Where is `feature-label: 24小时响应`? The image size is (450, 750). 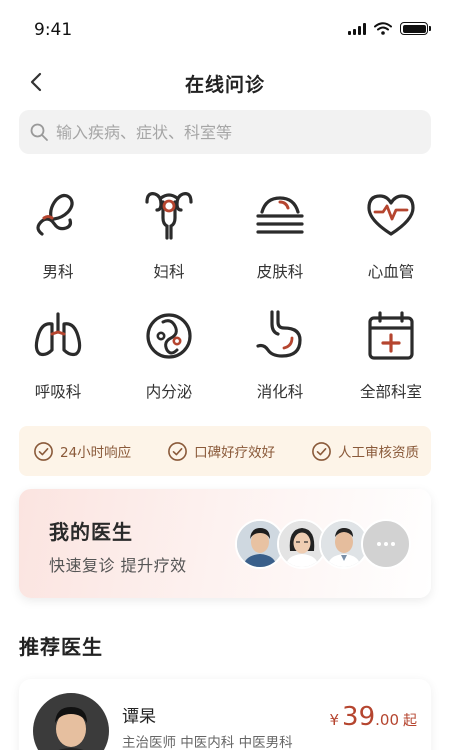 feature-label: 24小时响应 is located at coordinates (96, 453).